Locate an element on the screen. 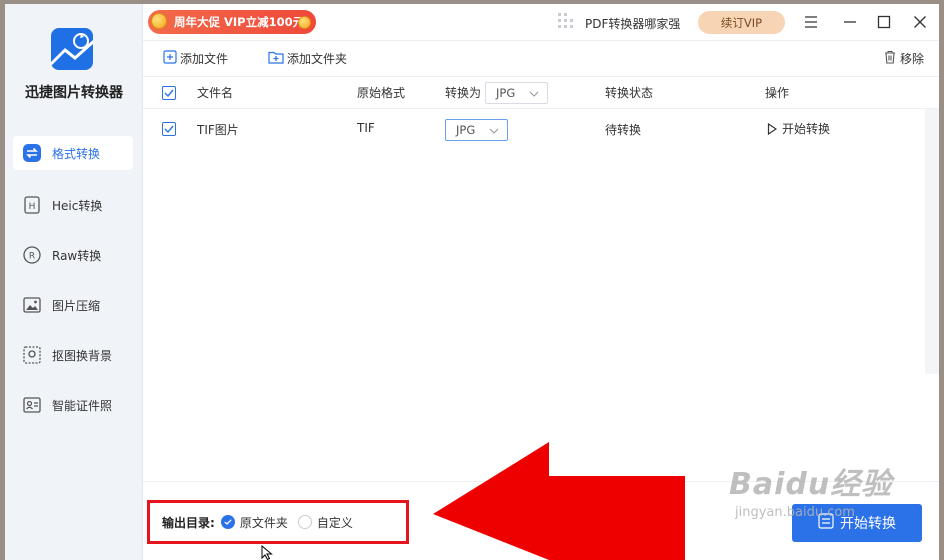 The image size is (944, 560). convert-all-format-select: JPG is located at coordinates (516, 93).